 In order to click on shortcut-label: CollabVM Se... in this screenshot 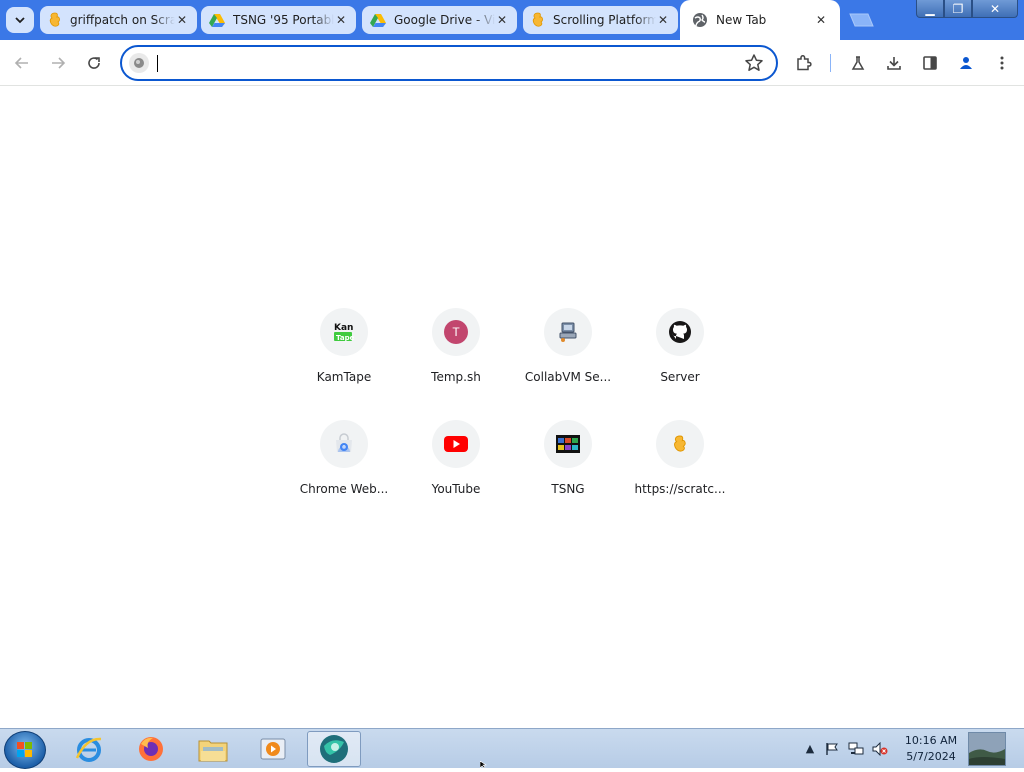, I will do `click(568, 377)`.